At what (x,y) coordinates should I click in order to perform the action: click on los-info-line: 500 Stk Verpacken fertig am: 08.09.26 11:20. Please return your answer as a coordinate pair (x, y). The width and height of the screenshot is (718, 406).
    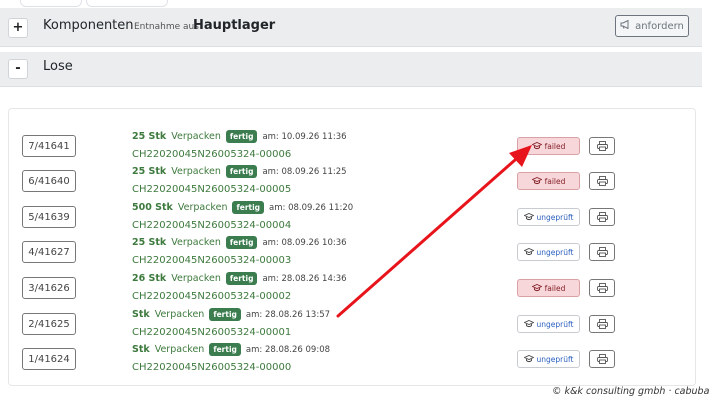
    Looking at the image, I should click on (242, 207).